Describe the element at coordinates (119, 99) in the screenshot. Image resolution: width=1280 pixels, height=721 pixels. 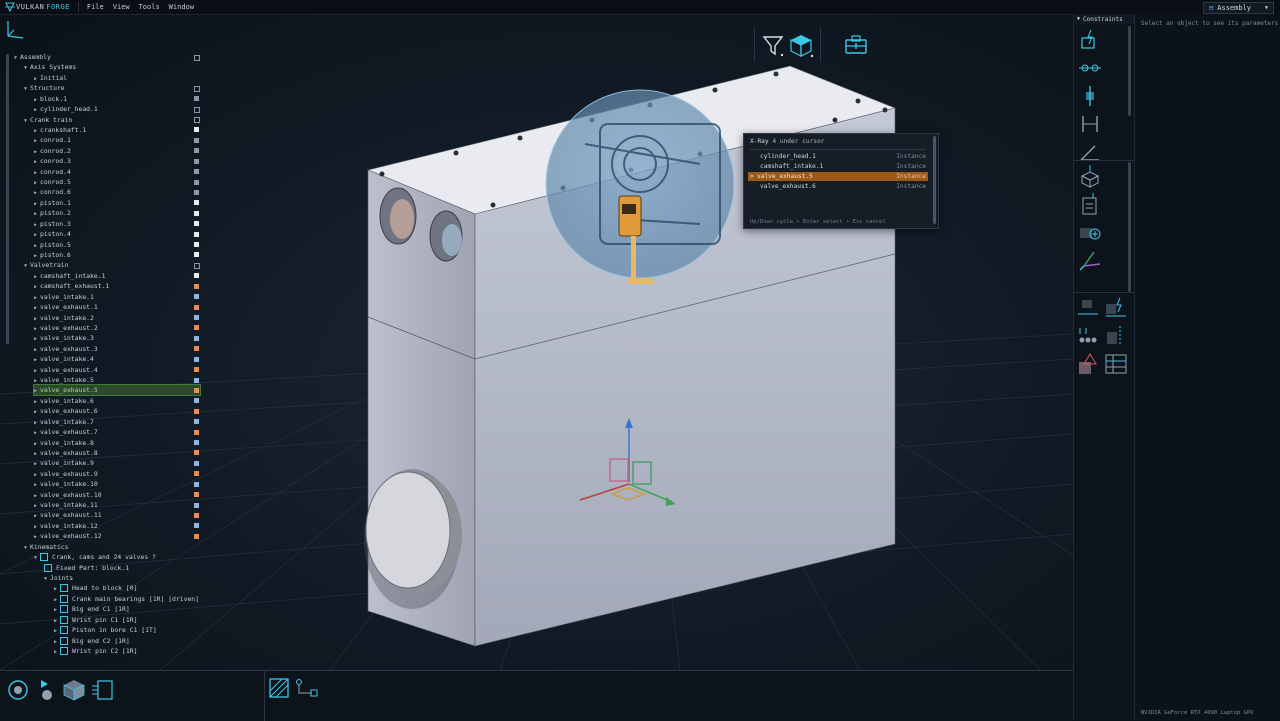
I see `tree-item: ▶ block.1` at that location.